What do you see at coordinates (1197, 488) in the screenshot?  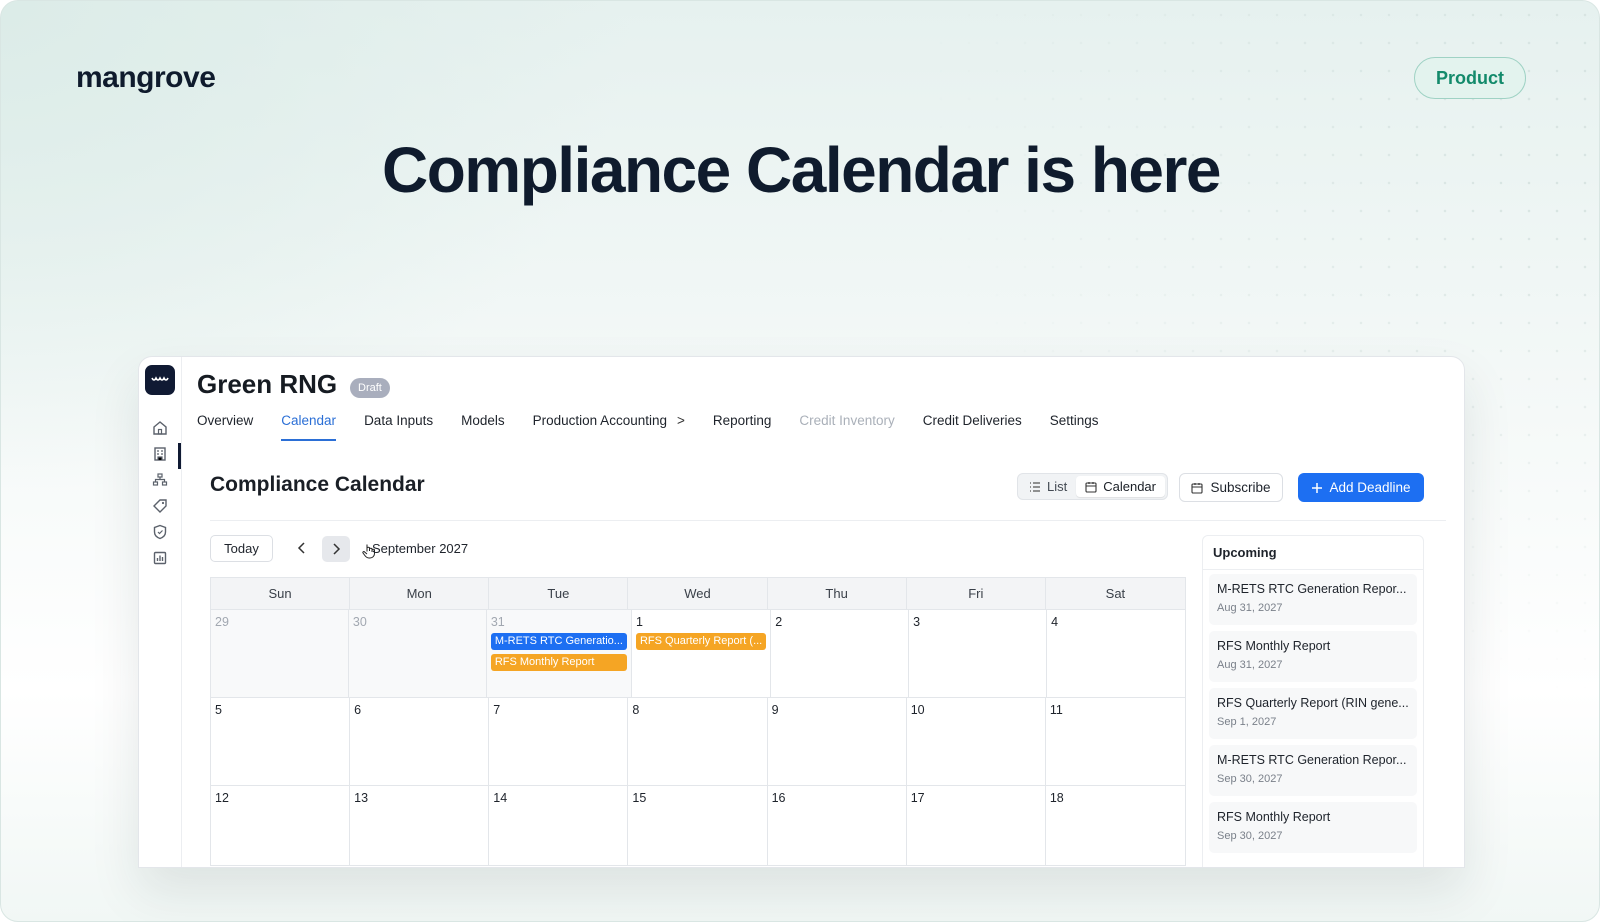 I see `calendar-icon` at bounding box center [1197, 488].